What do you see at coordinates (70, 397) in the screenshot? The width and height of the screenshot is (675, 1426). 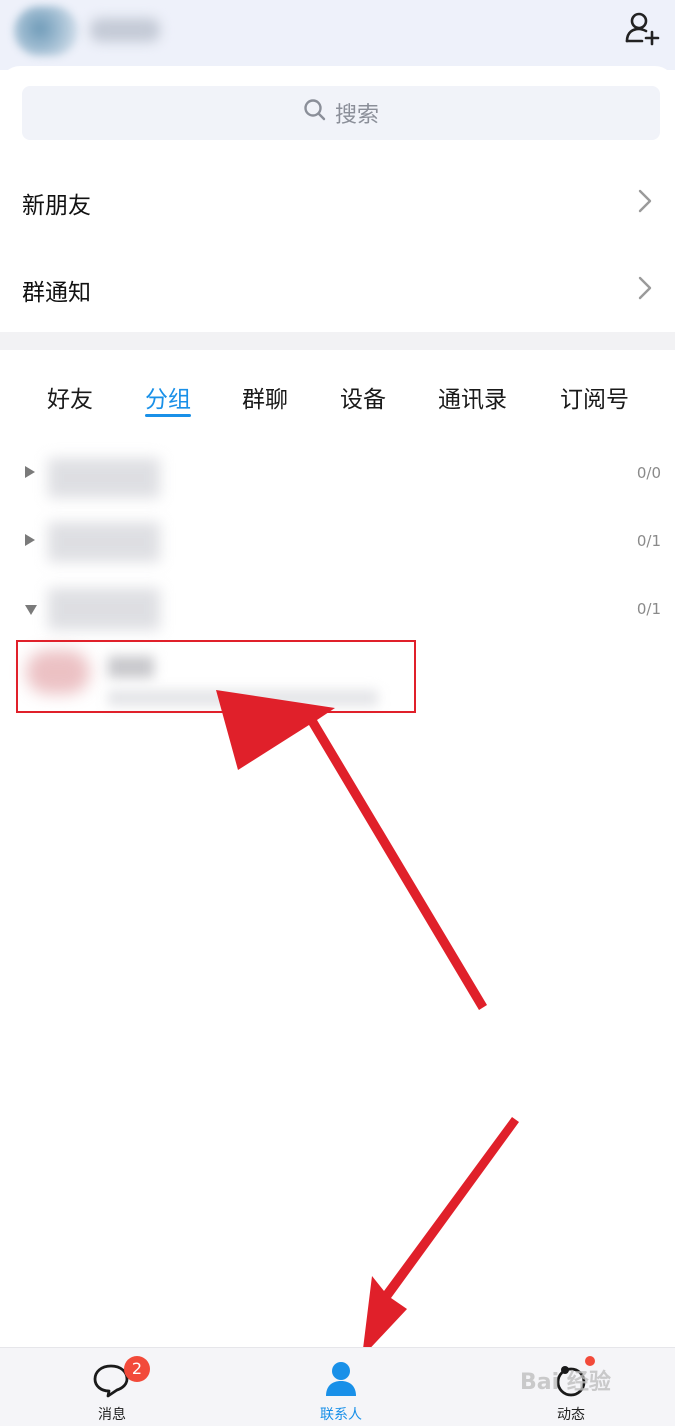 I see `tab-friends: 好友` at bounding box center [70, 397].